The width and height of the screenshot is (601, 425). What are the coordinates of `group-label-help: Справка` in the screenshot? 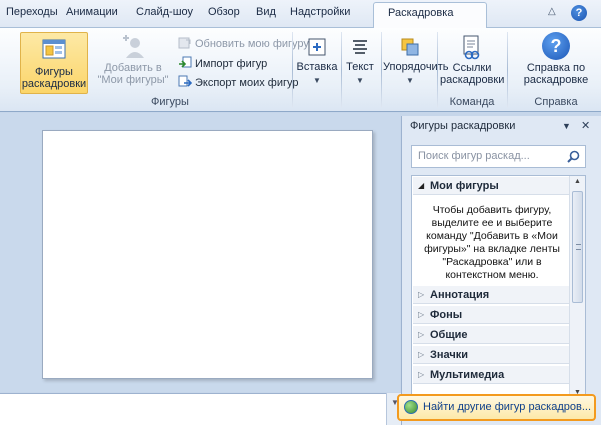 It's located at (556, 102).